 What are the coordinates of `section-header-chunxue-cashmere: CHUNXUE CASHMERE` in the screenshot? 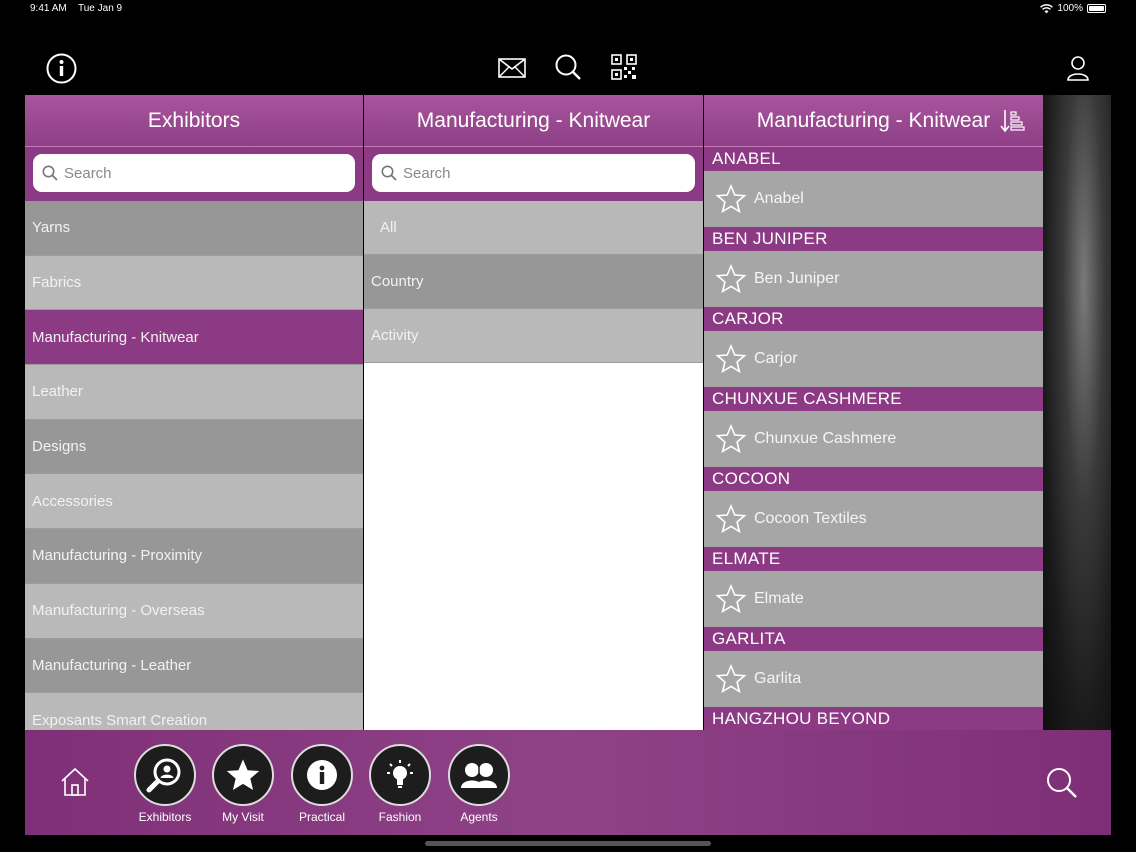 It's located at (873, 399).